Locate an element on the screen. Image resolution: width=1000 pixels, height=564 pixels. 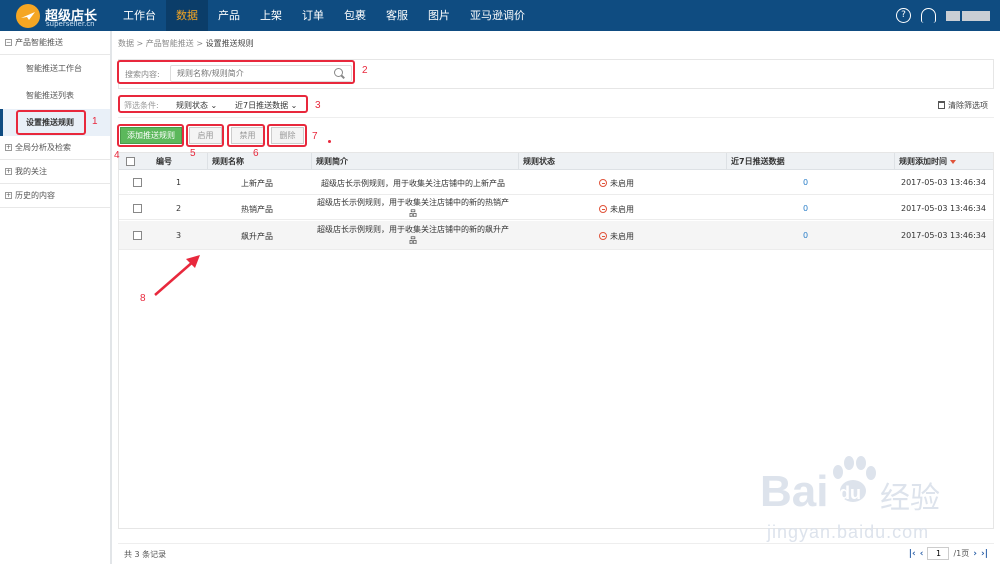
header-added-time: 规则添加时间 is located at coordinates (943, 161).